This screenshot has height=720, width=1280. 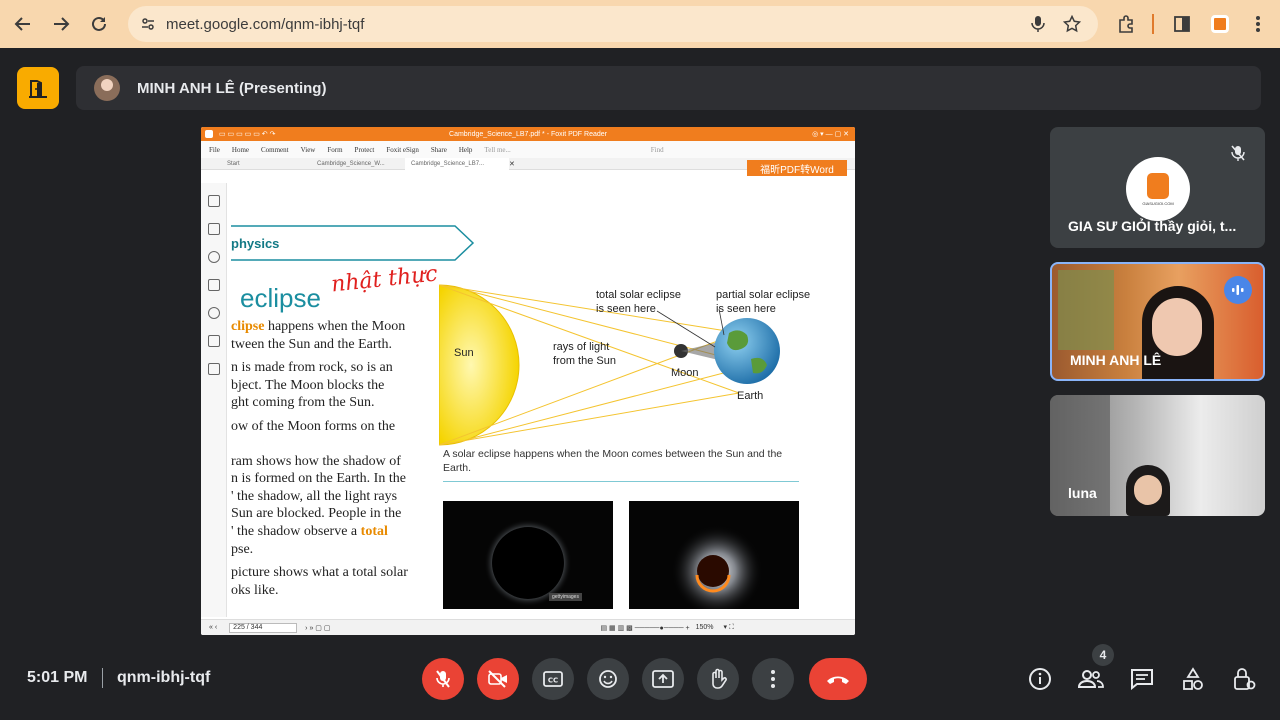 I want to click on leave-call-button, so click(x=838, y=679).